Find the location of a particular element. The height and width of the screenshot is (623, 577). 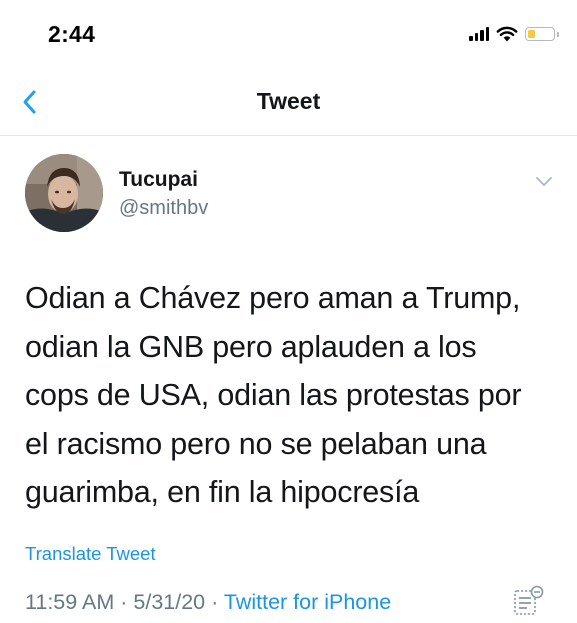

status-bar: 2:44 is located at coordinates (288, 33).